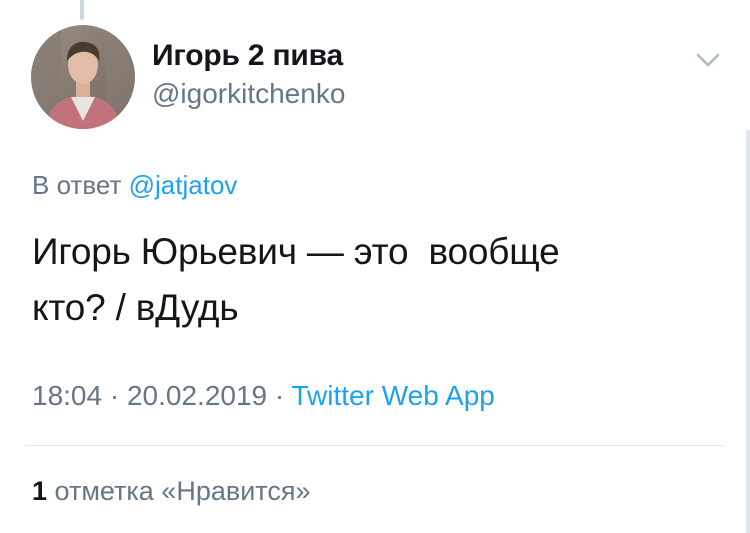 The height and width of the screenshot is (533, 750). Describe the element at coordinates (248, 56) in the screenshot. I see `author-display-name: Игорь 2 пива` at that location.